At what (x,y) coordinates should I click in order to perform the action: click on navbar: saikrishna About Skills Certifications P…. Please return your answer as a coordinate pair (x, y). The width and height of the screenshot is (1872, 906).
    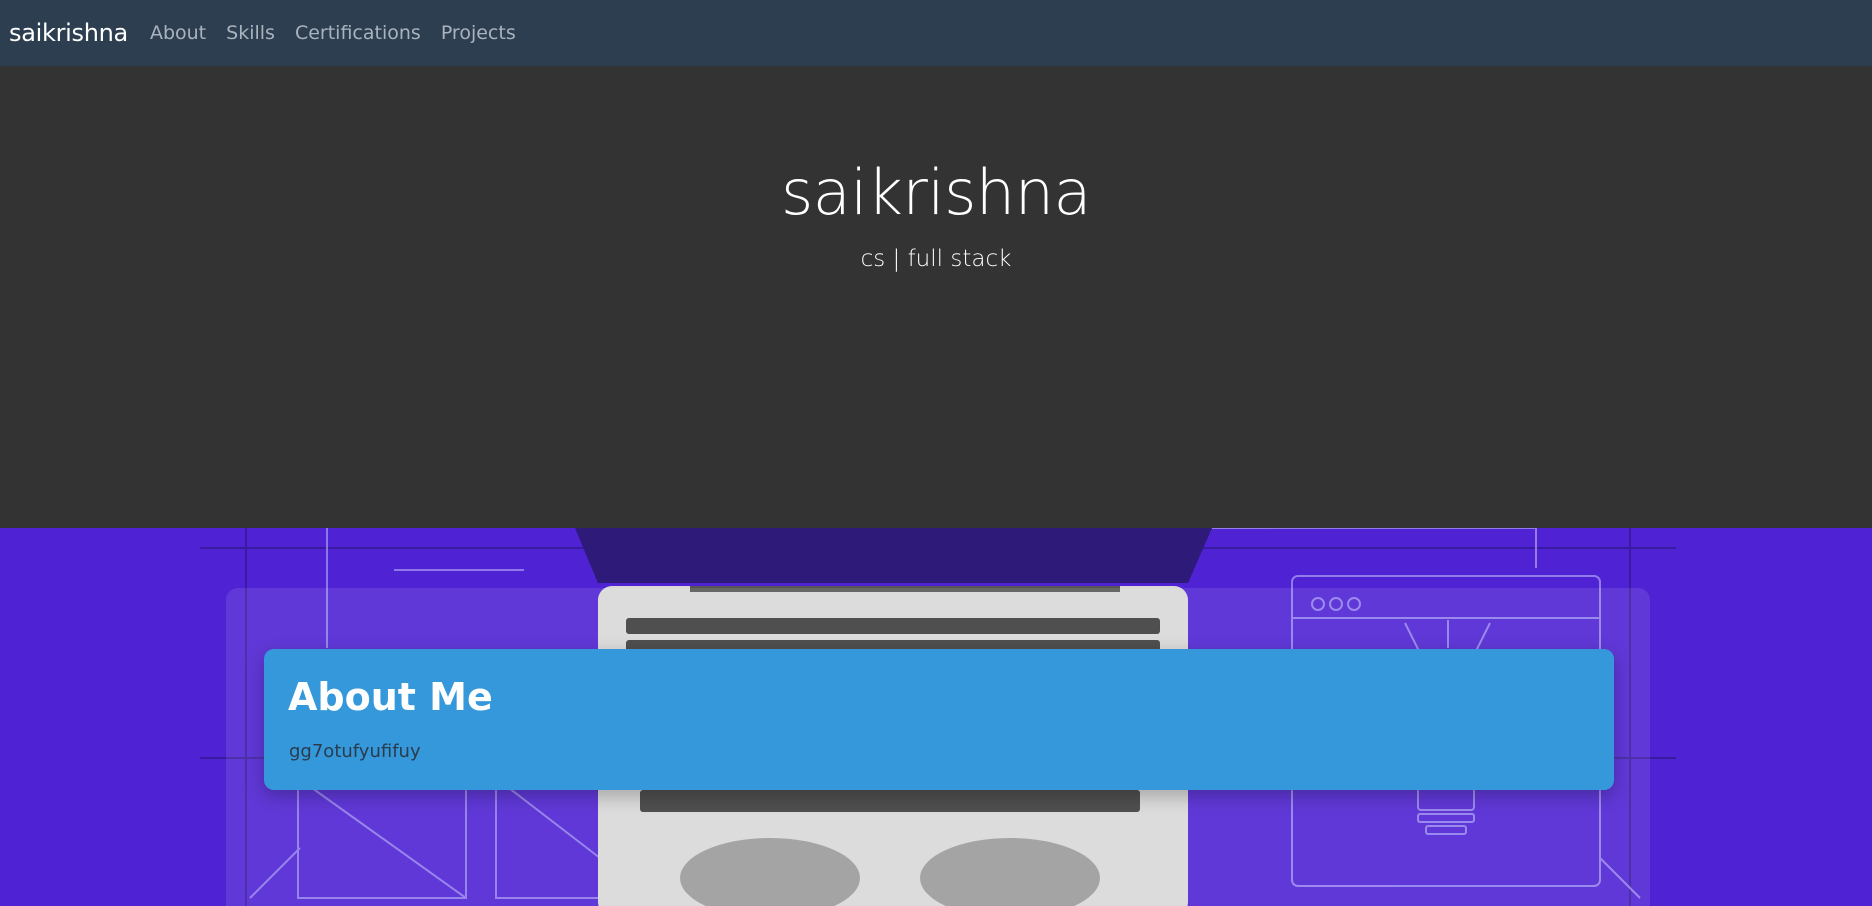
    Looking at the image, I should click on (936, 33).